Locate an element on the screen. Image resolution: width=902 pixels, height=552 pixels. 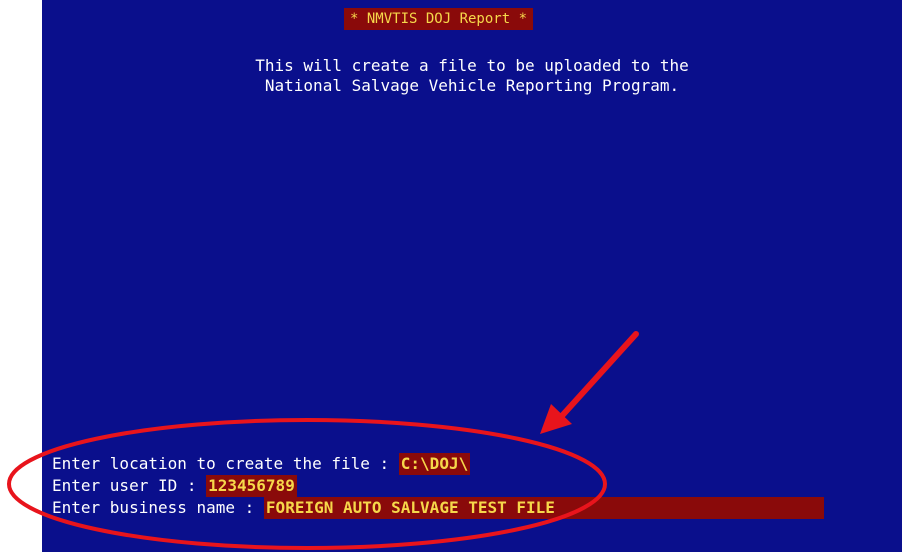
user-id-input: 123456789 is located at coordinates (251, 486).